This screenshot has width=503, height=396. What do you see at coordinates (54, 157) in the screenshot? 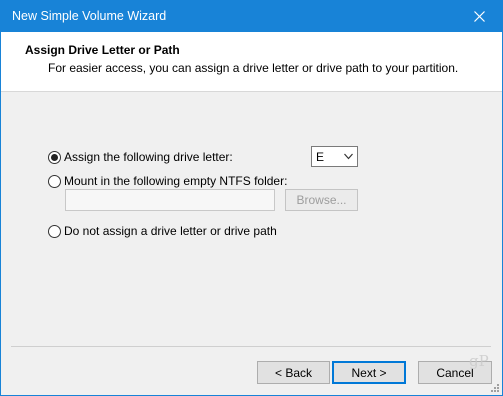
I see `assign-letter-radio` at bounding box center [54, 157].